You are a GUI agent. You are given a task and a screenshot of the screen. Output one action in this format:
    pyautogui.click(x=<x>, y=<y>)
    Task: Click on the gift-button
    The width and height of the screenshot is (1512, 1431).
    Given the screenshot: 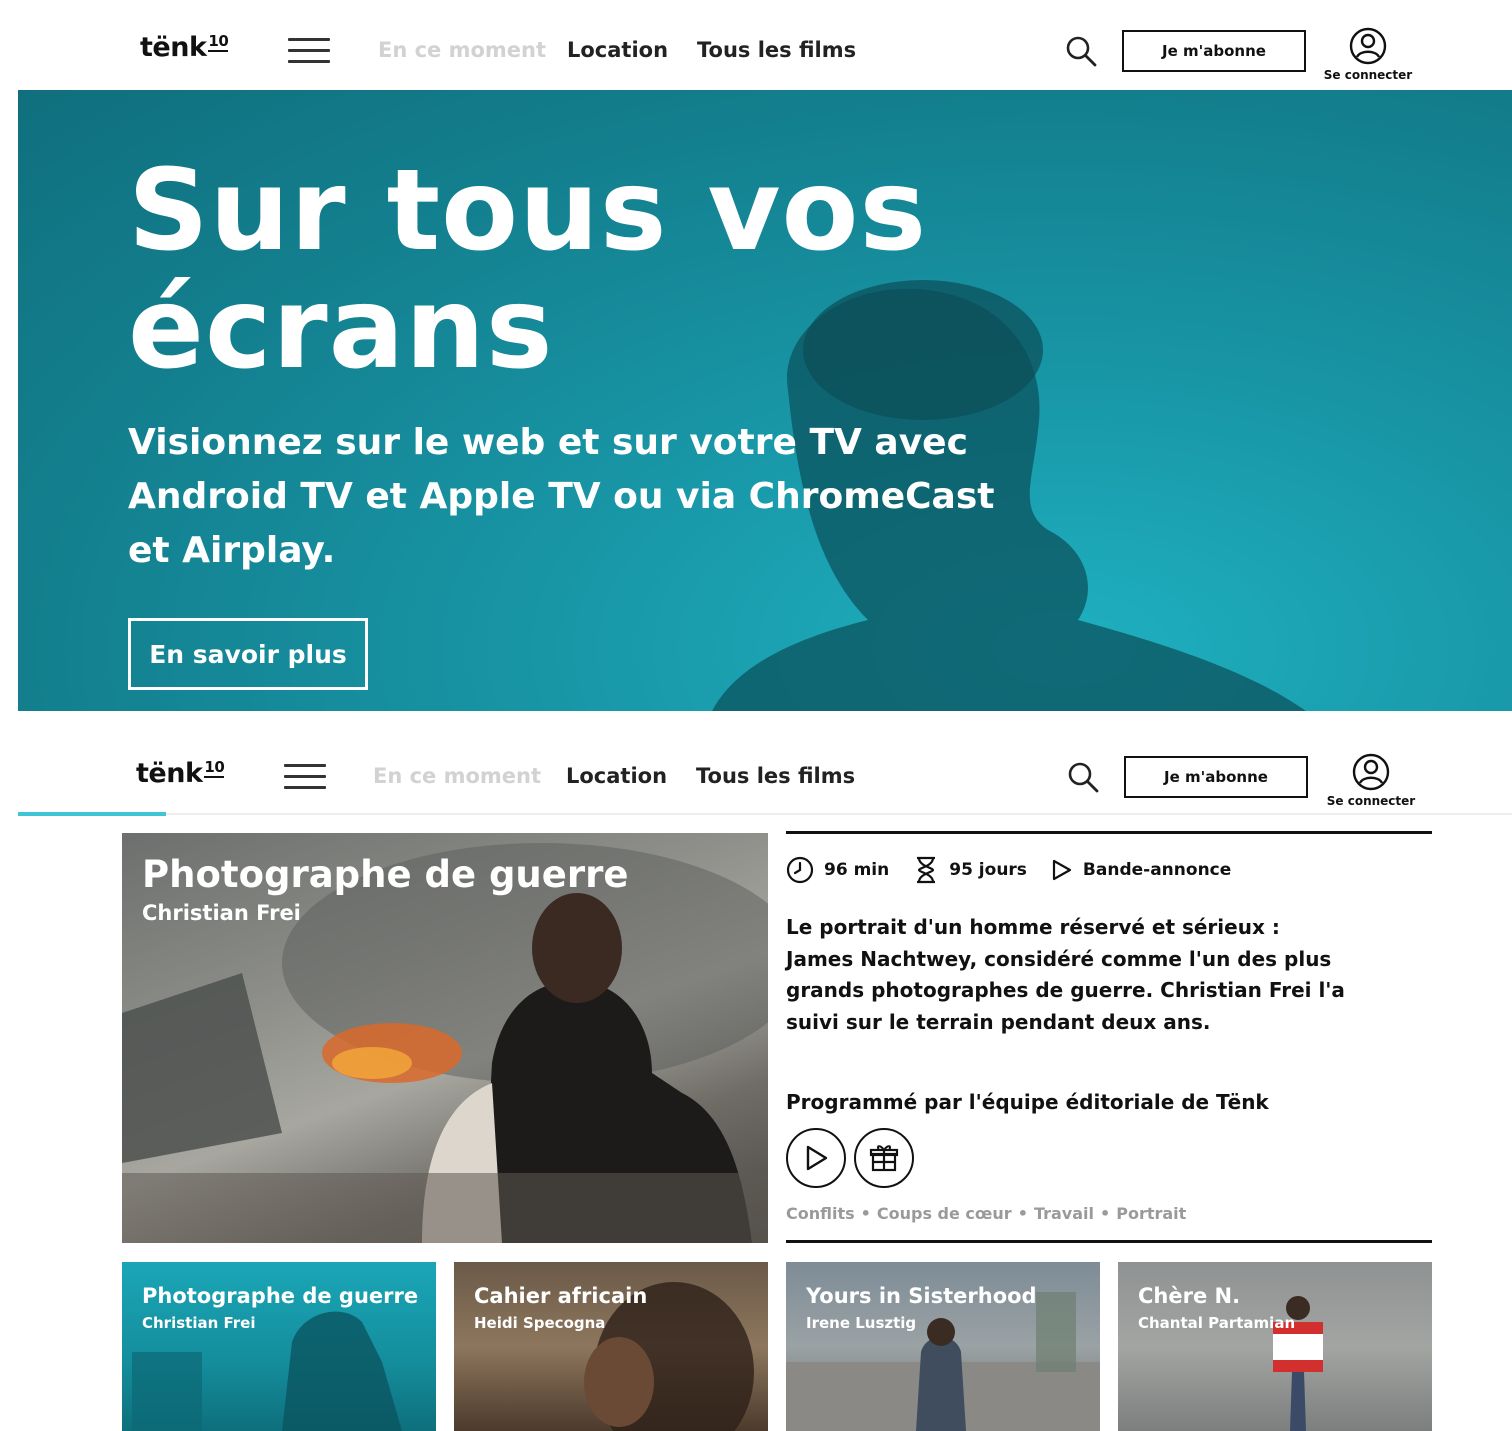 What is the action you would take?
    pyautogui.click(x=884, y=1158)
    